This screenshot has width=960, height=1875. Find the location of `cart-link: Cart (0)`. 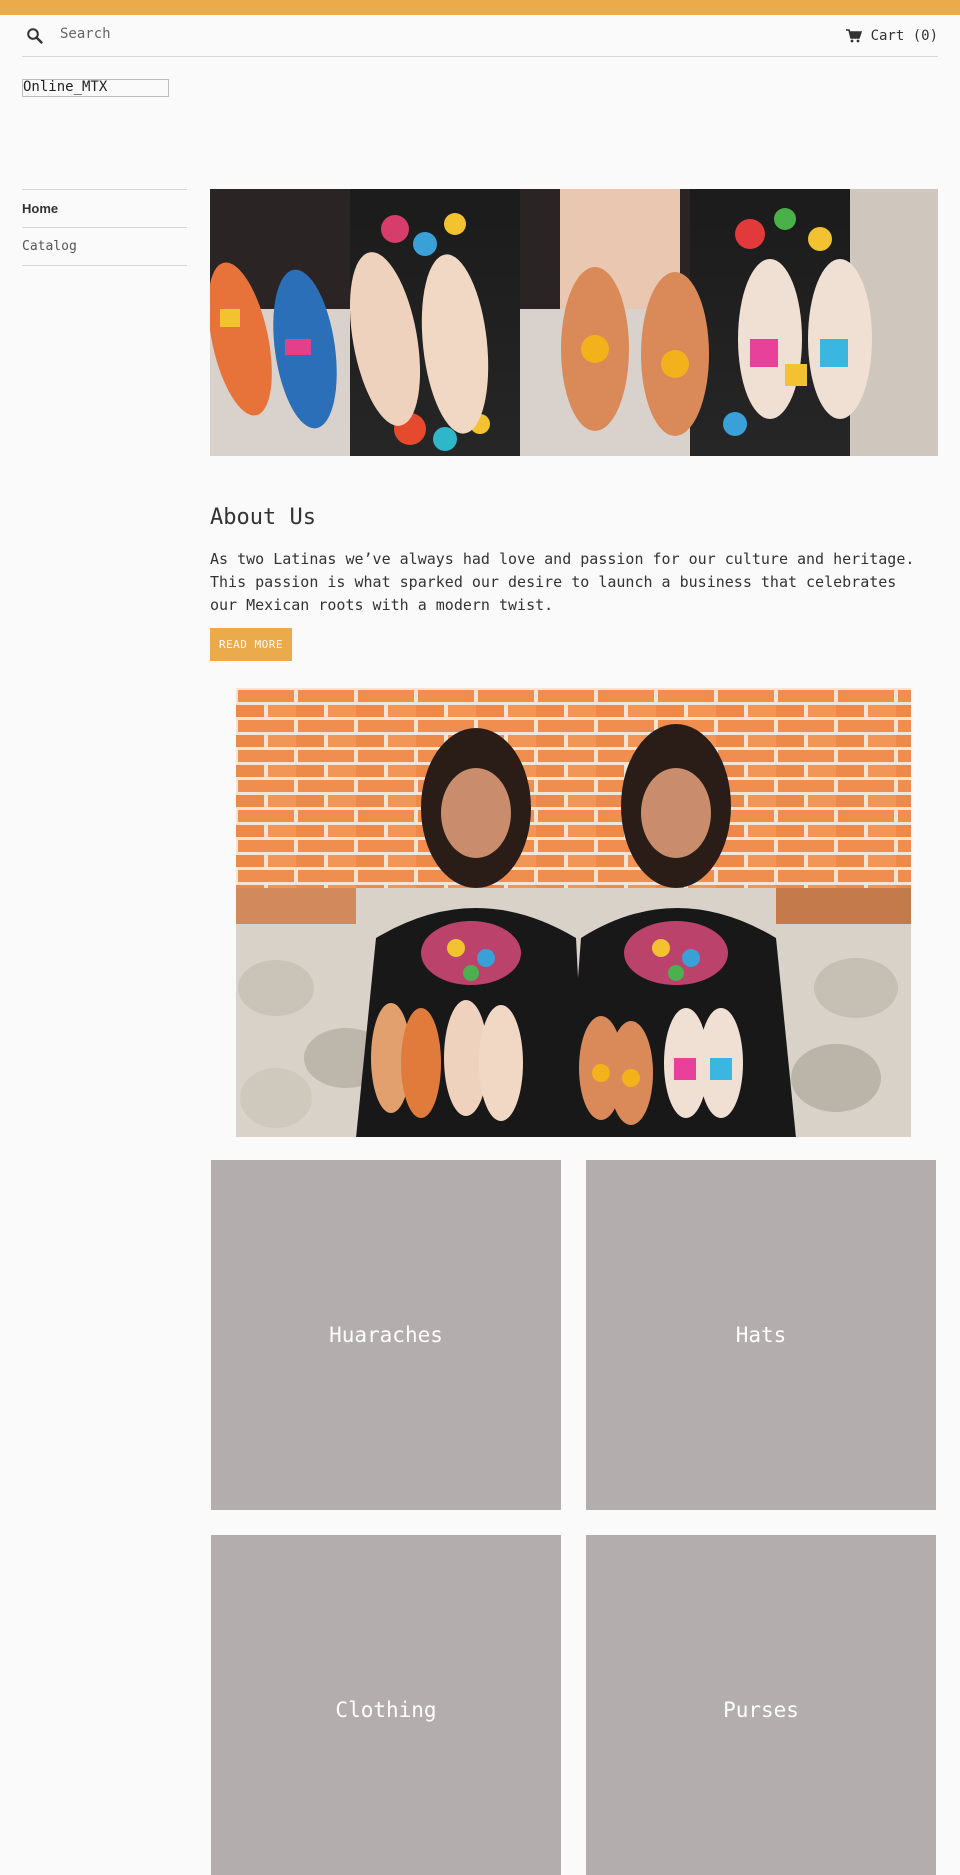

cart-link: Cart (0) is located at coordinates (891, 36).